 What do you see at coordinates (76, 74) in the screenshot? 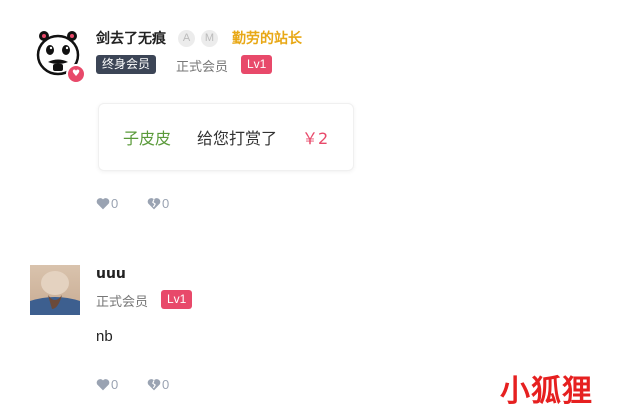
I see `heart-badge-icon: ♥` at bounding box center [76, 74].